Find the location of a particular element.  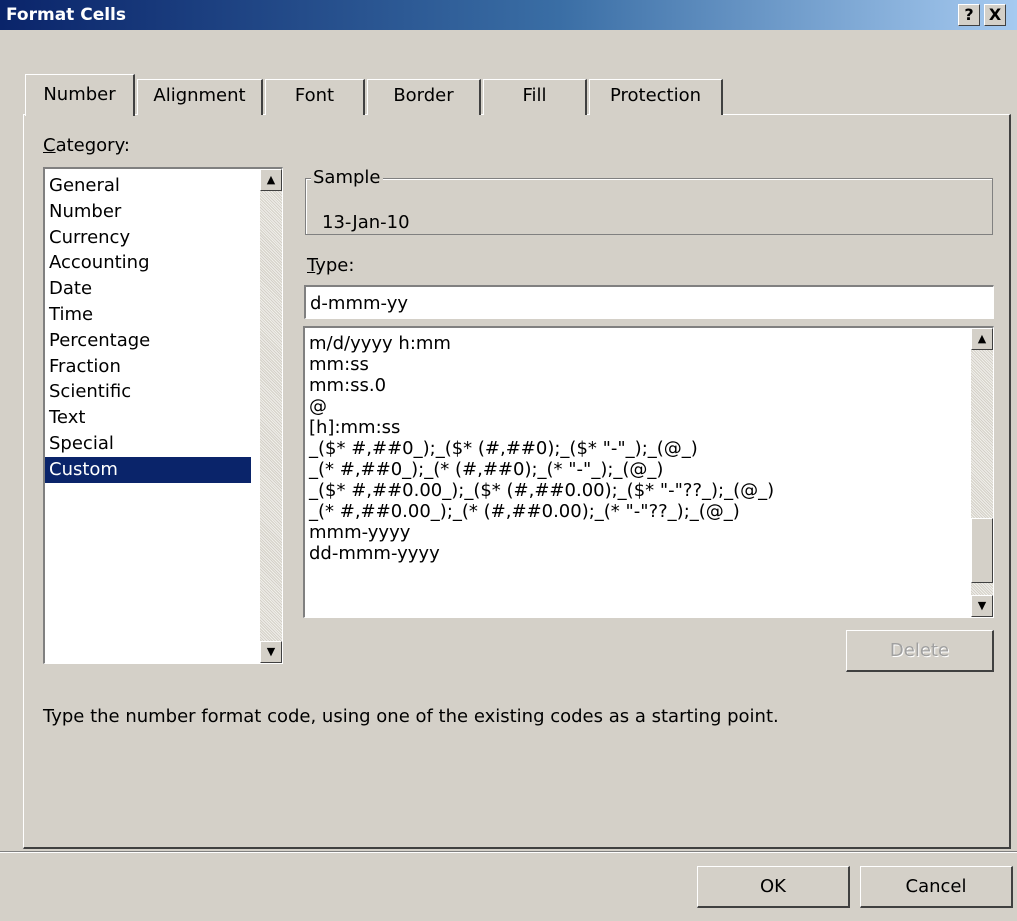

type-field-value: d-mmm-yy is located at coordinates (359, 303).